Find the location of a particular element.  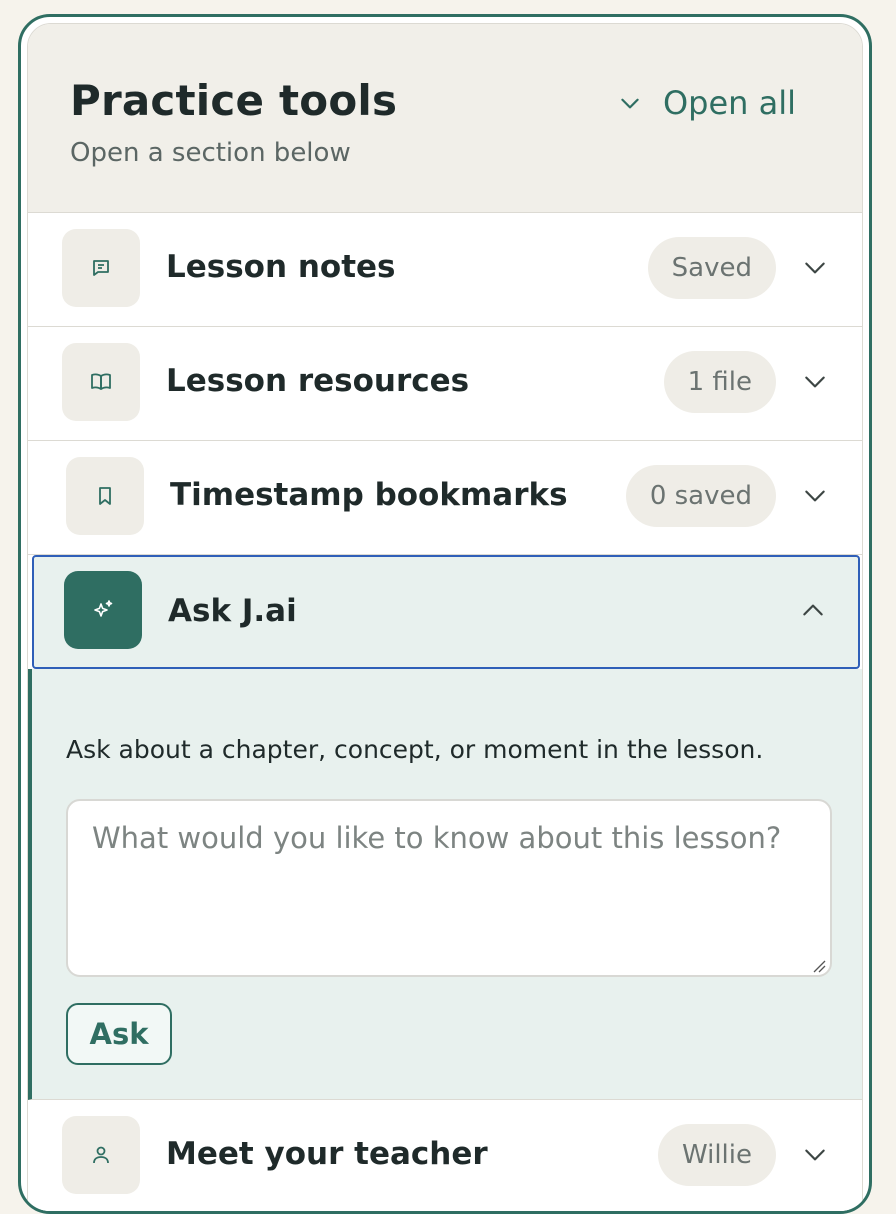

section-title: Lesson notes is located at coordinates (281, 267).